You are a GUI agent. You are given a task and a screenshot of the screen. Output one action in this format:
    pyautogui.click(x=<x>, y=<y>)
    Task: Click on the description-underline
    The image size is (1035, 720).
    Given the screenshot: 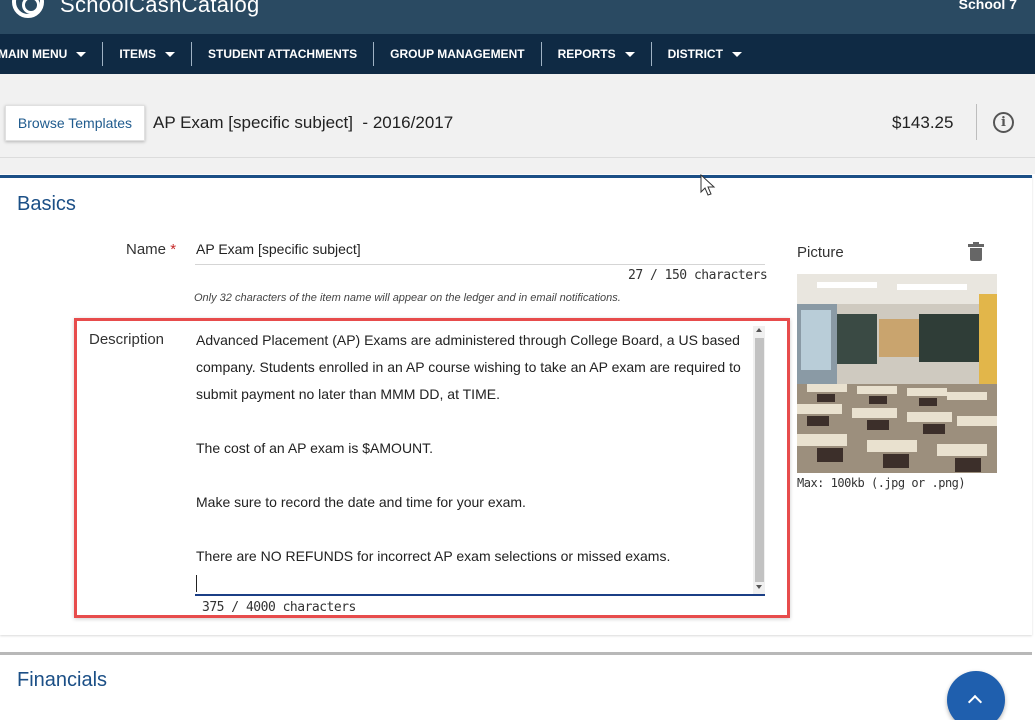 What is the action you would take?
    pyautogui.click(x=480, y=595)
    